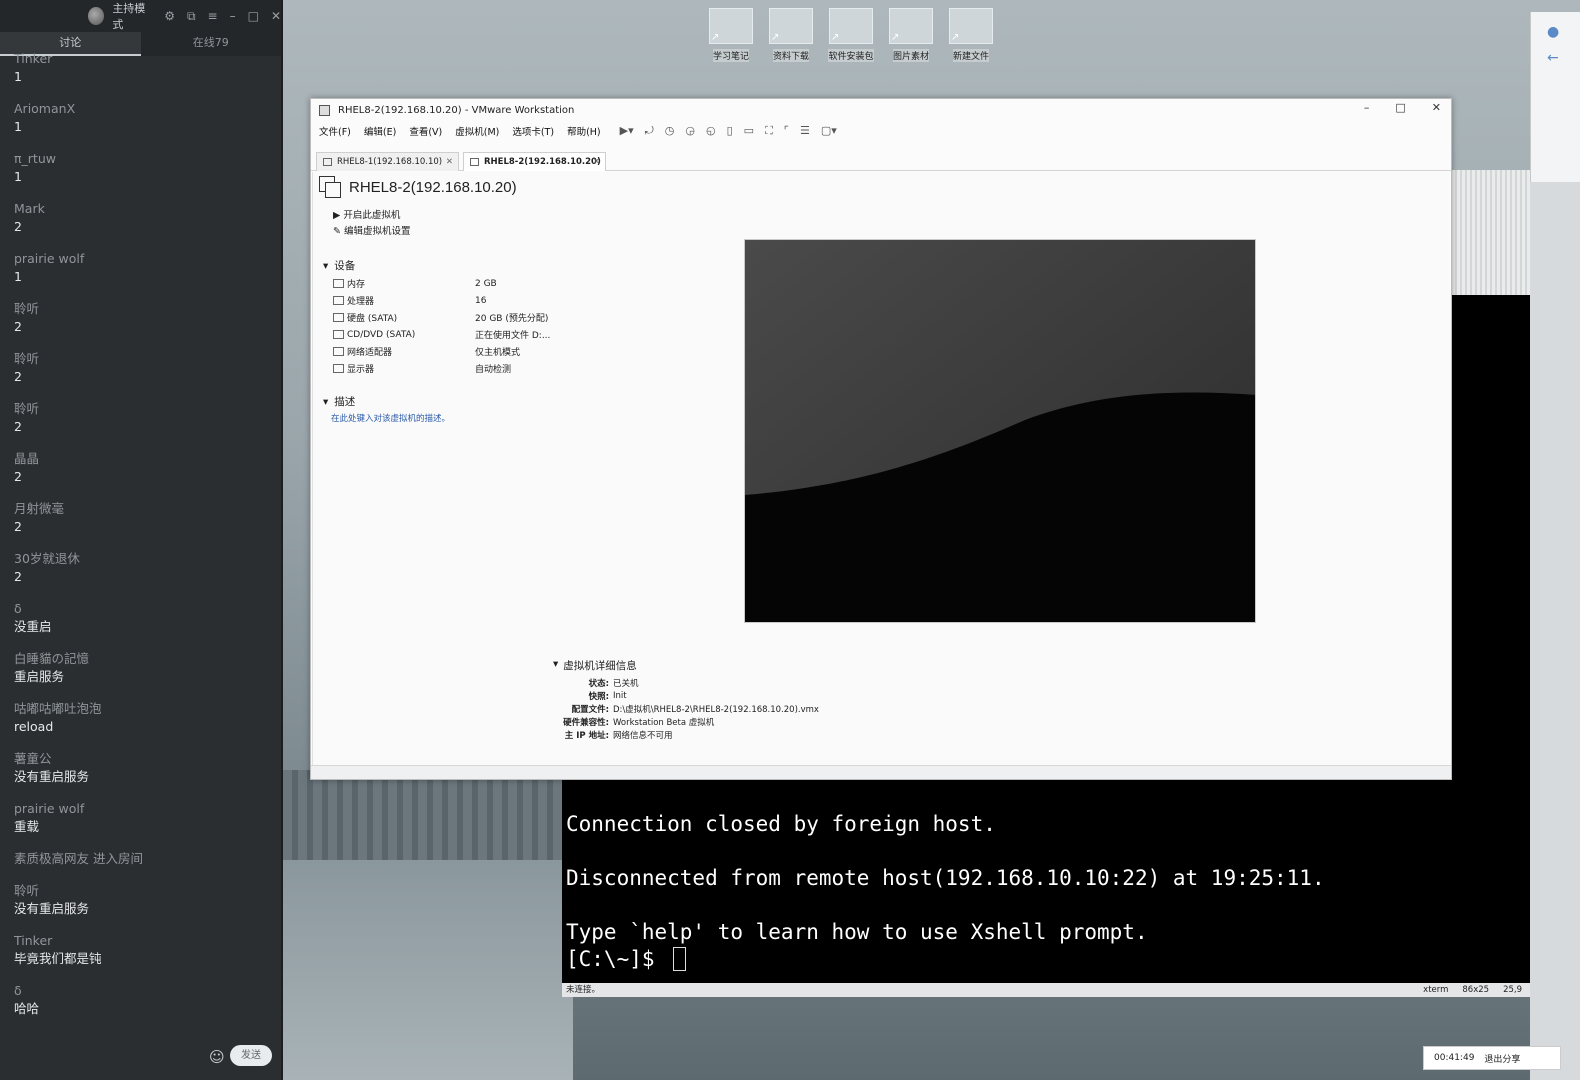  I want to click on device-row-disk: 硬盘 (SATA) 20 GB (预先分配), so click(441, 317).